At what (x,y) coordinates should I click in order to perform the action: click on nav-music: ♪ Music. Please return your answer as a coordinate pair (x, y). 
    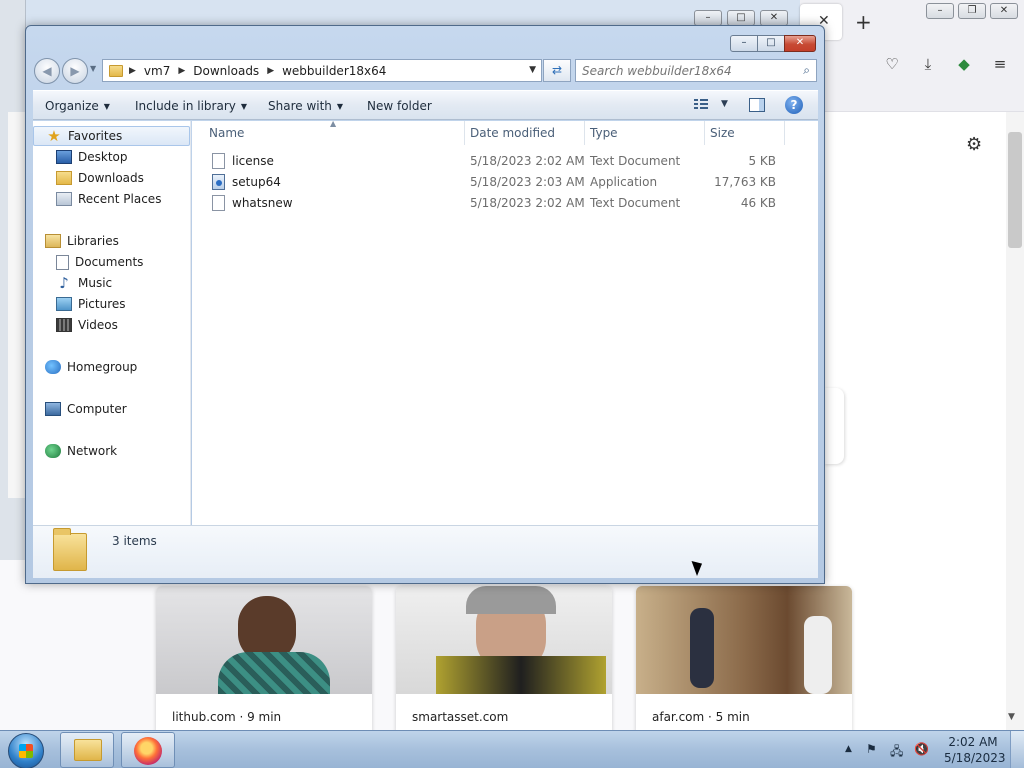
    Looking at the image, I should click on (111, 283).